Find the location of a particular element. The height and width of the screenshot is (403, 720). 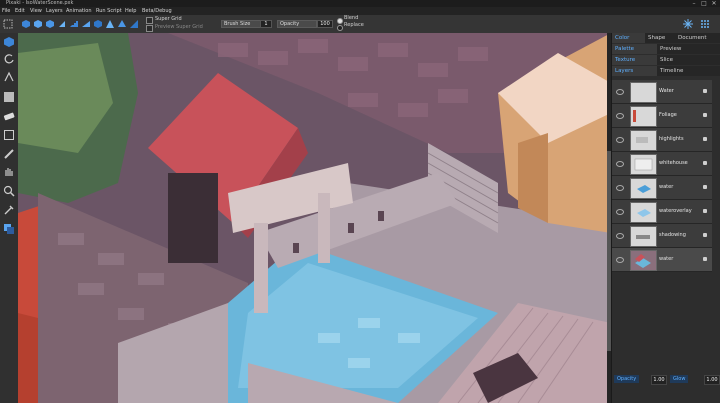

layer-name: shadowing is located at coordinates (672, 235).